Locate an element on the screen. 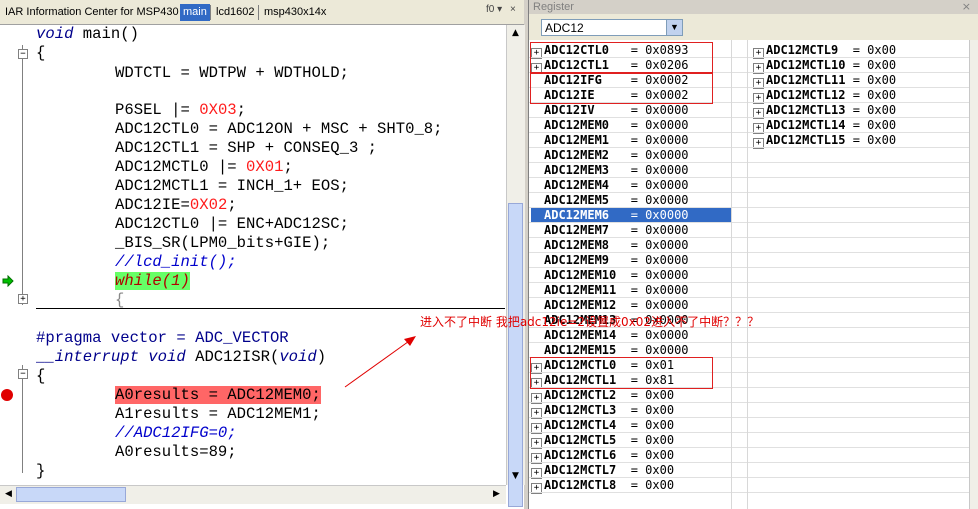  annotation-text: 进入不了中断 我把adc12ie=2设置成0x02进入不了中断？？？ is located at coordinates (590, 322).